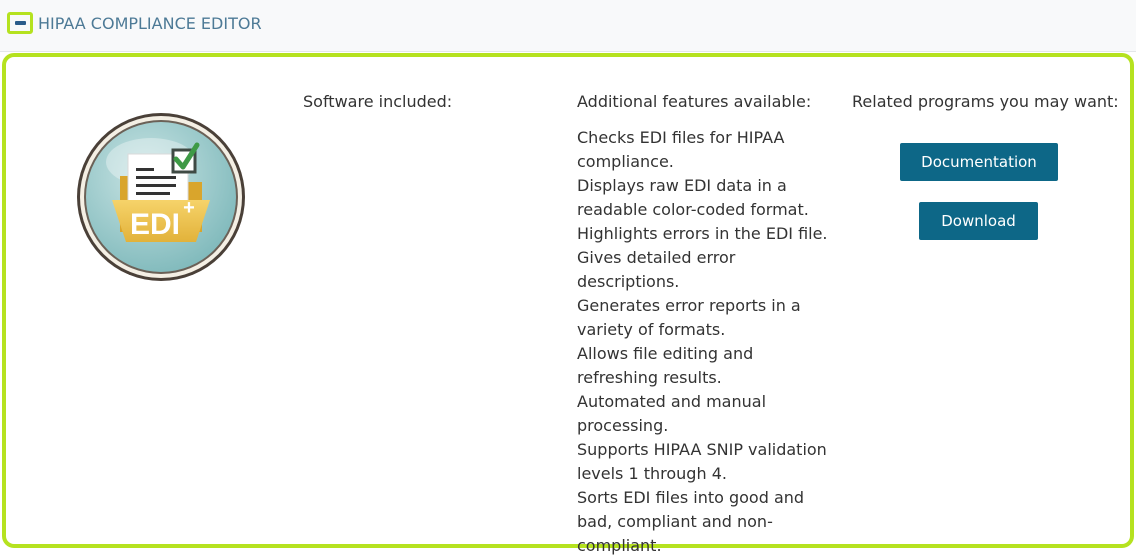 This screenshot has height=558, width=1136. Describe the element at coordinates (568, 26) in the screenshot. I see `section-header: HIPAA COMPLIANCE EDITOR` at that location.